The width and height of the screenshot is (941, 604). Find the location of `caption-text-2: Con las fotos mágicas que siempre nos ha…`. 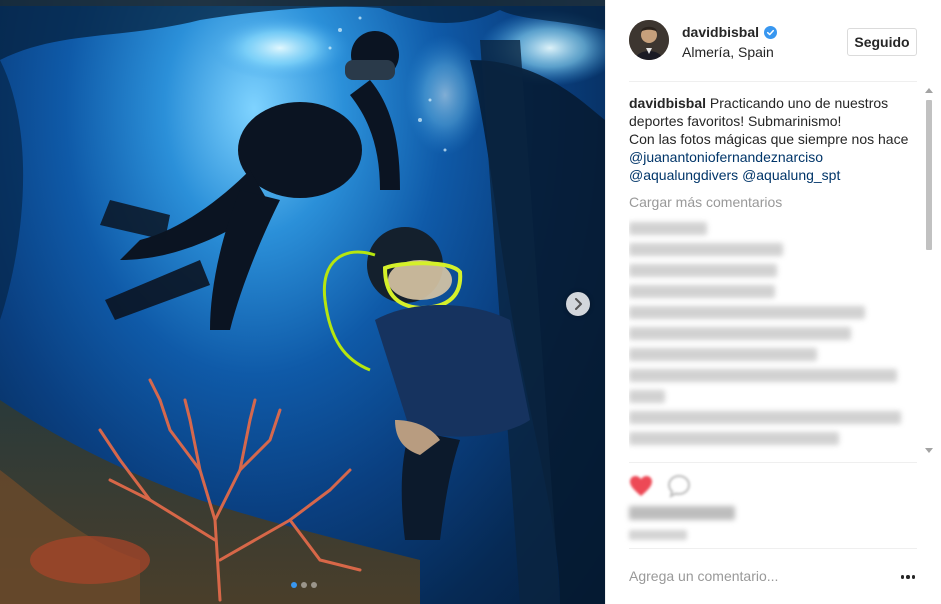

caption-text-2: Con las fotos mágicas que siempre nos ha… is located at coordinates (769, 139).